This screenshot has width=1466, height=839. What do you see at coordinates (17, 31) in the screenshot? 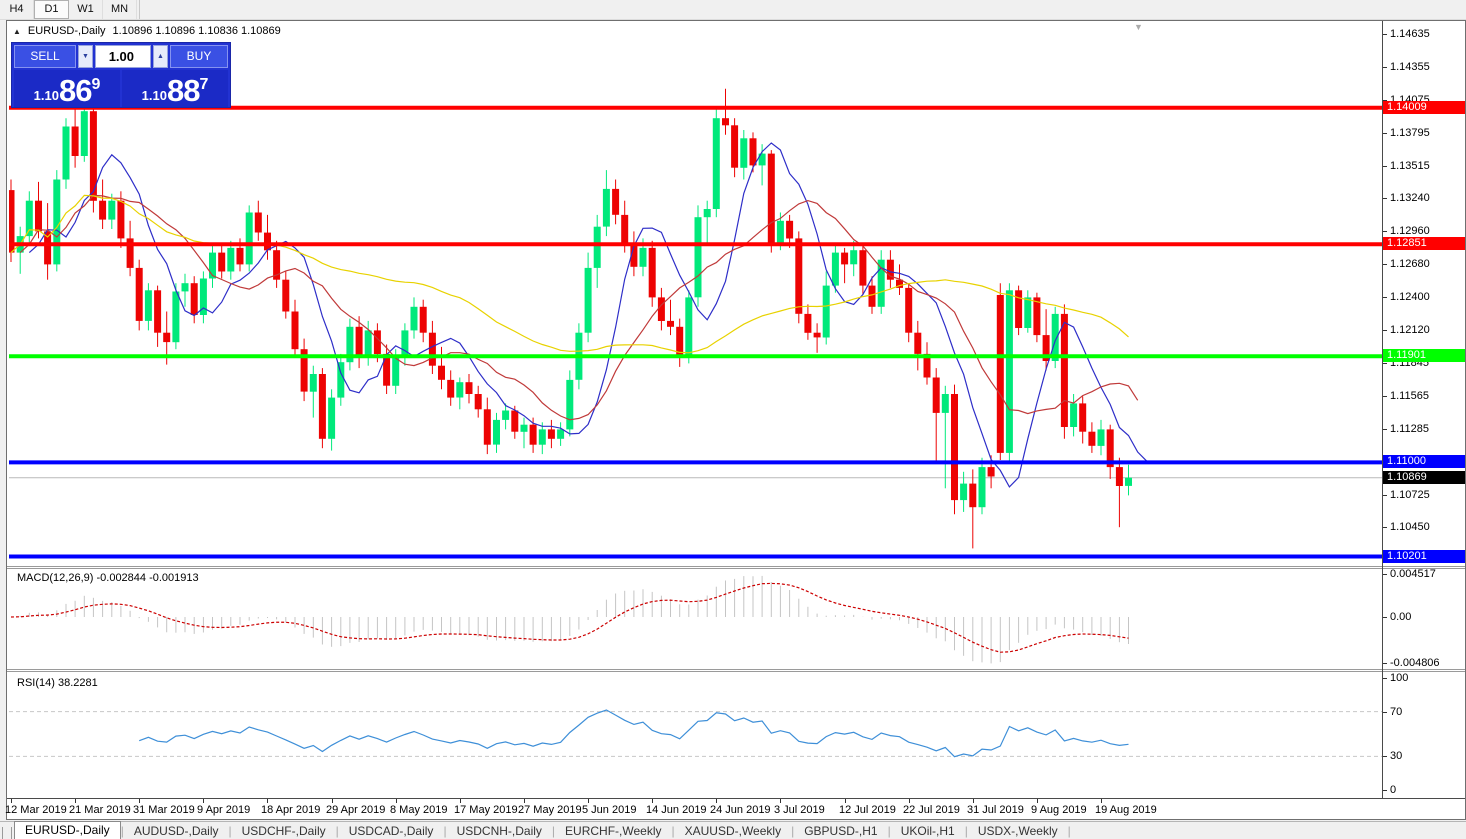
I see `collapse-panel-icon: ▲` at bounding box center [17, 31].